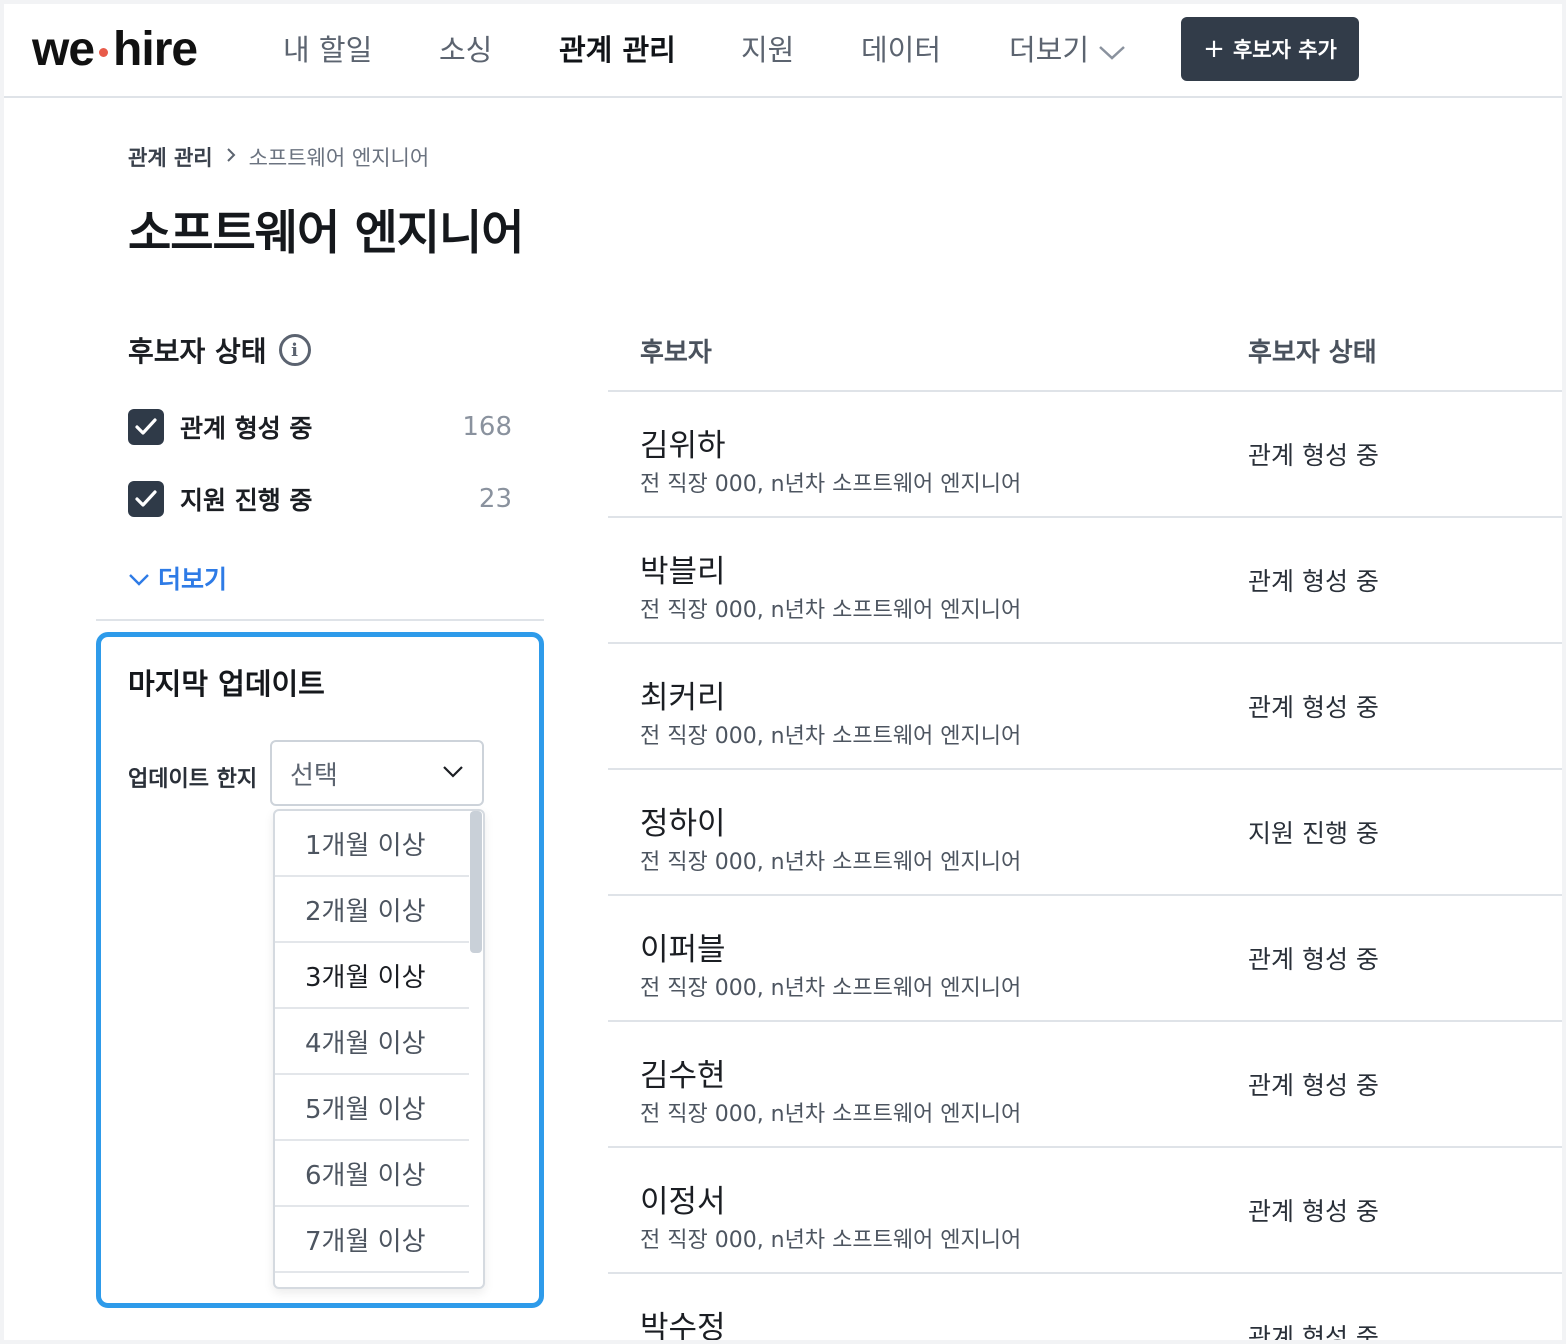 The width and height of the screenshot is (1566, 1344). What do you see at coordinates (901, 50) in the screenshot?
I see `nav-item-data: 데이터` at bounding box center [901, 50].